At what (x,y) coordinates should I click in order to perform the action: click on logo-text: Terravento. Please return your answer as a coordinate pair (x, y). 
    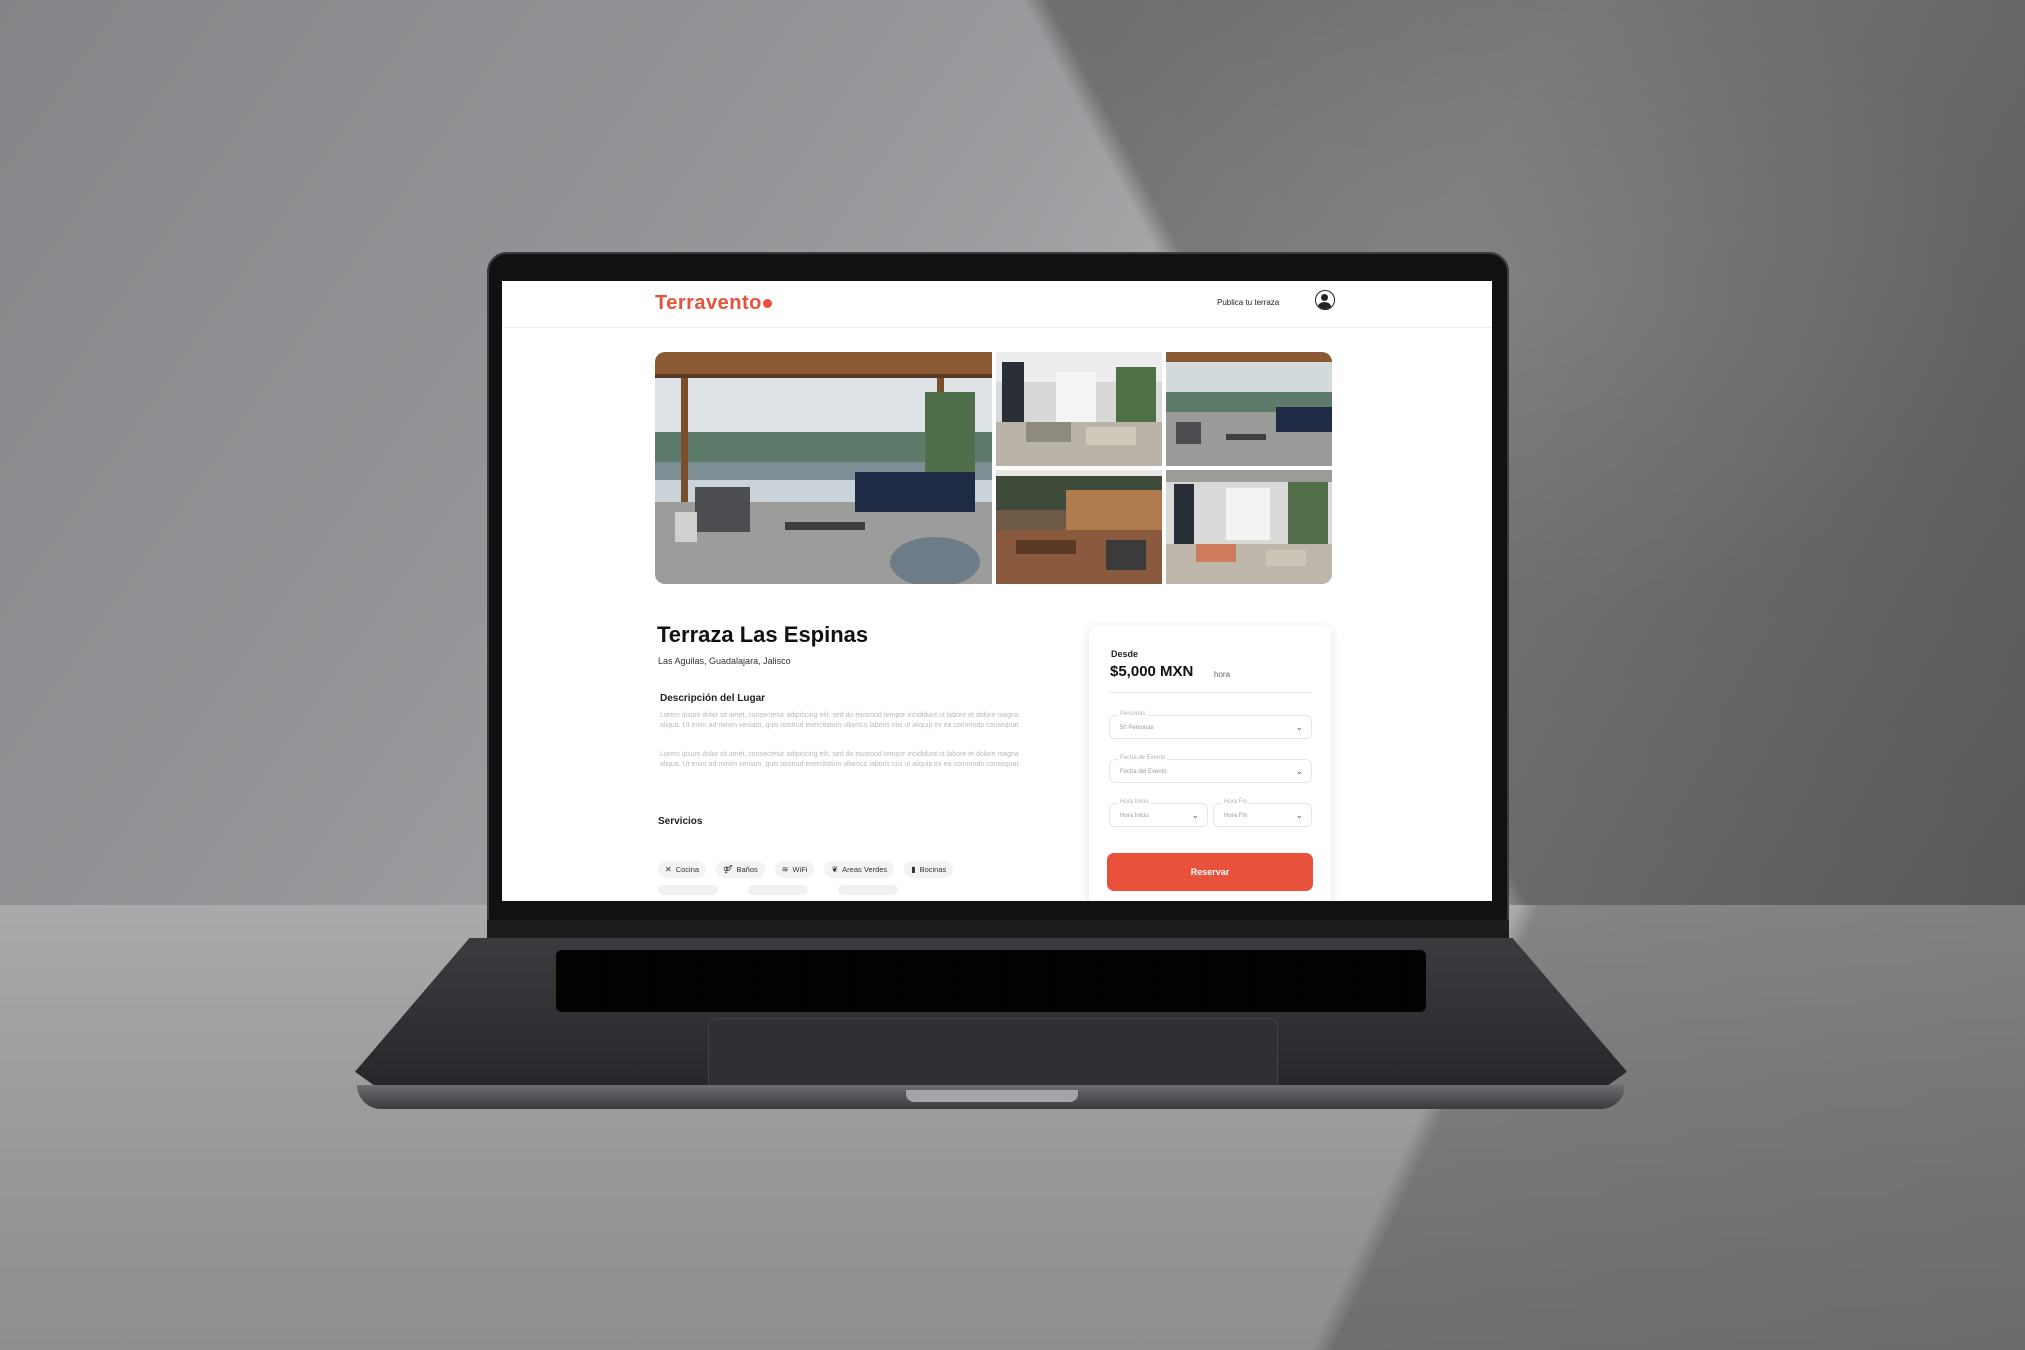
    Looking at the image, I should click on (708, 303).